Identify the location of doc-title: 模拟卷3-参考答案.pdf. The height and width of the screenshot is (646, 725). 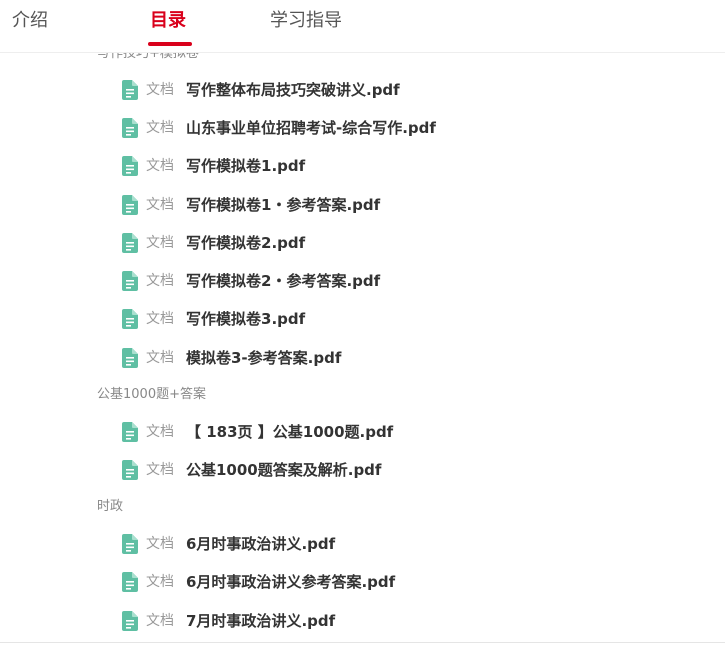
(263, 358).